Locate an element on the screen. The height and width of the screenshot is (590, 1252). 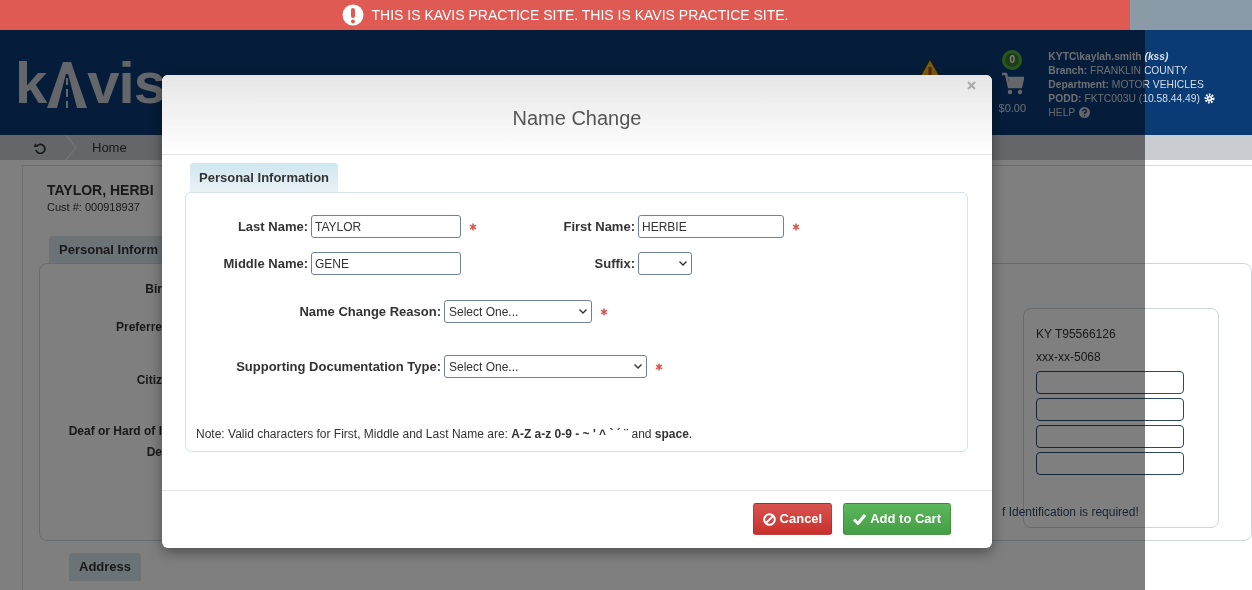
logo-text: vis is located at coordinates (126, 82).